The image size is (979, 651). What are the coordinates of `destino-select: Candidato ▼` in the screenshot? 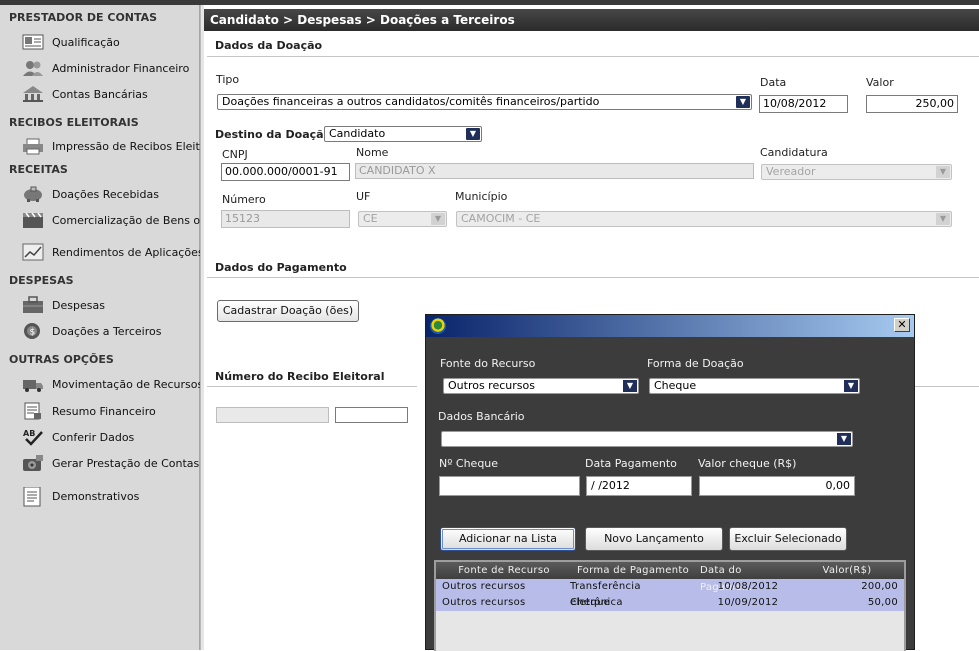 It's located at (403, 134).